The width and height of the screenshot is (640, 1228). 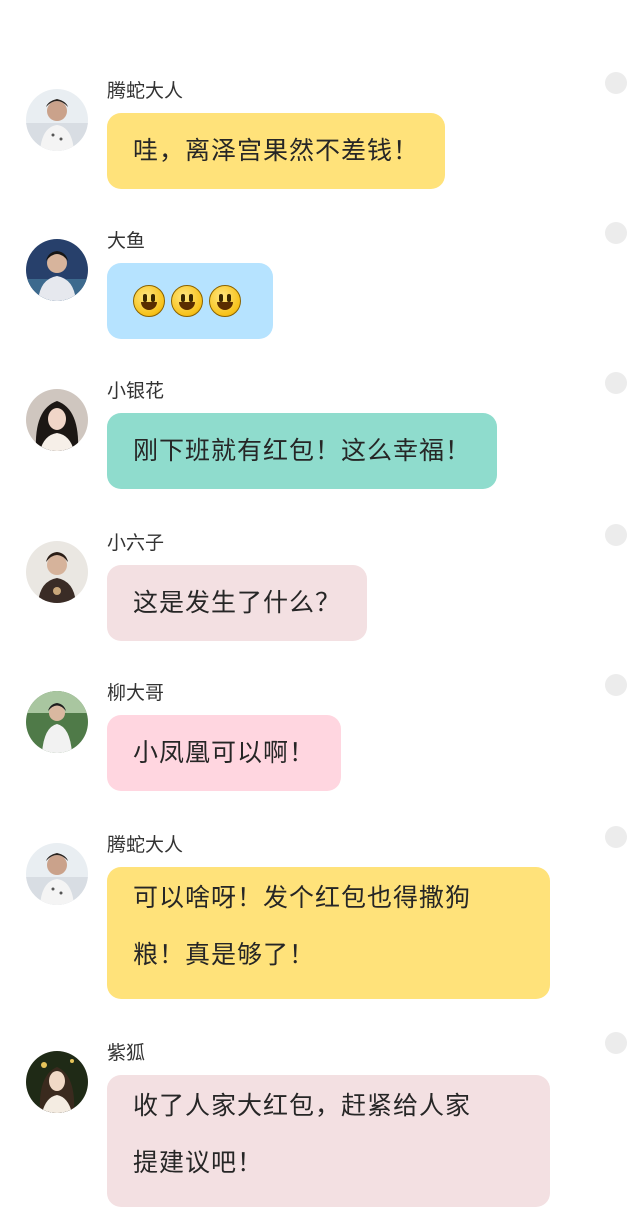 What do you see at coordinates (136, 543) in the screenshot?
I see `sender-name: 小六子` at bounding box center [136, 543].